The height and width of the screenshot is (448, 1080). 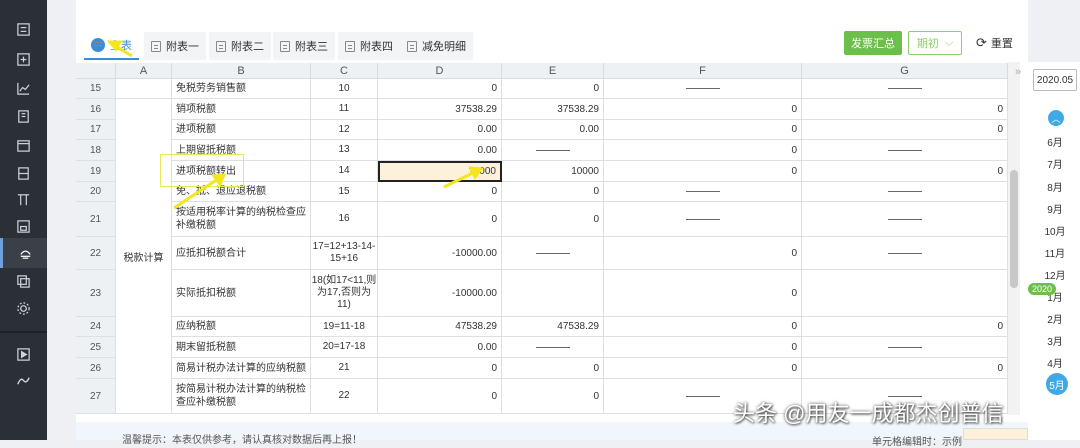 I want to click on month-option: 3月, so click(x=1055, y=340).